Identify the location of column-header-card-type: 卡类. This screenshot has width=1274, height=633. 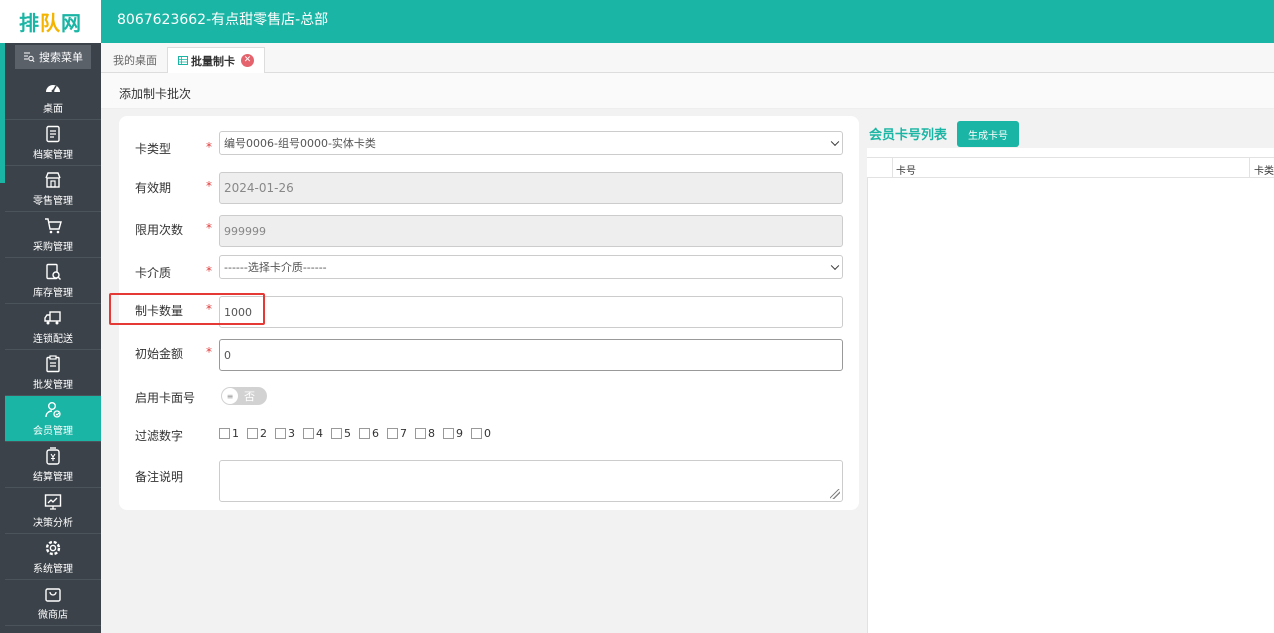
(1261, 168).